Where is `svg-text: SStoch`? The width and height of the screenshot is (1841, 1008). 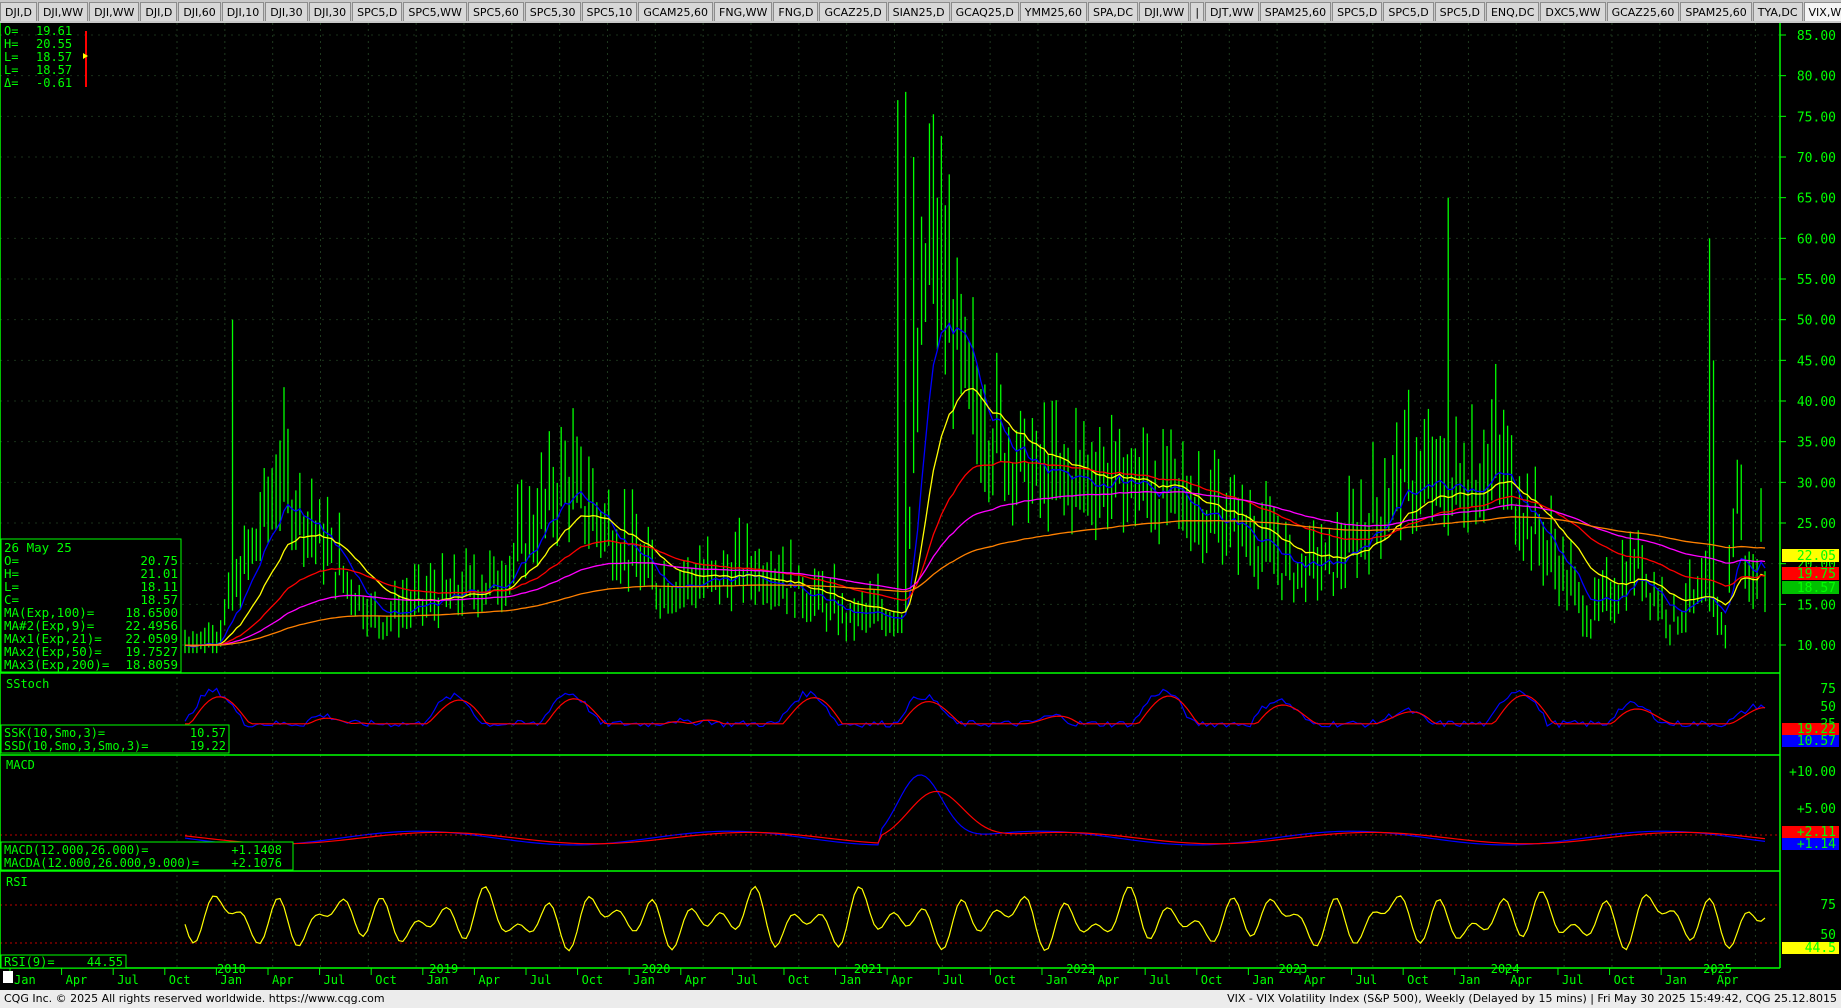
svg-text: SStoch is located at coordinates (27, 684).